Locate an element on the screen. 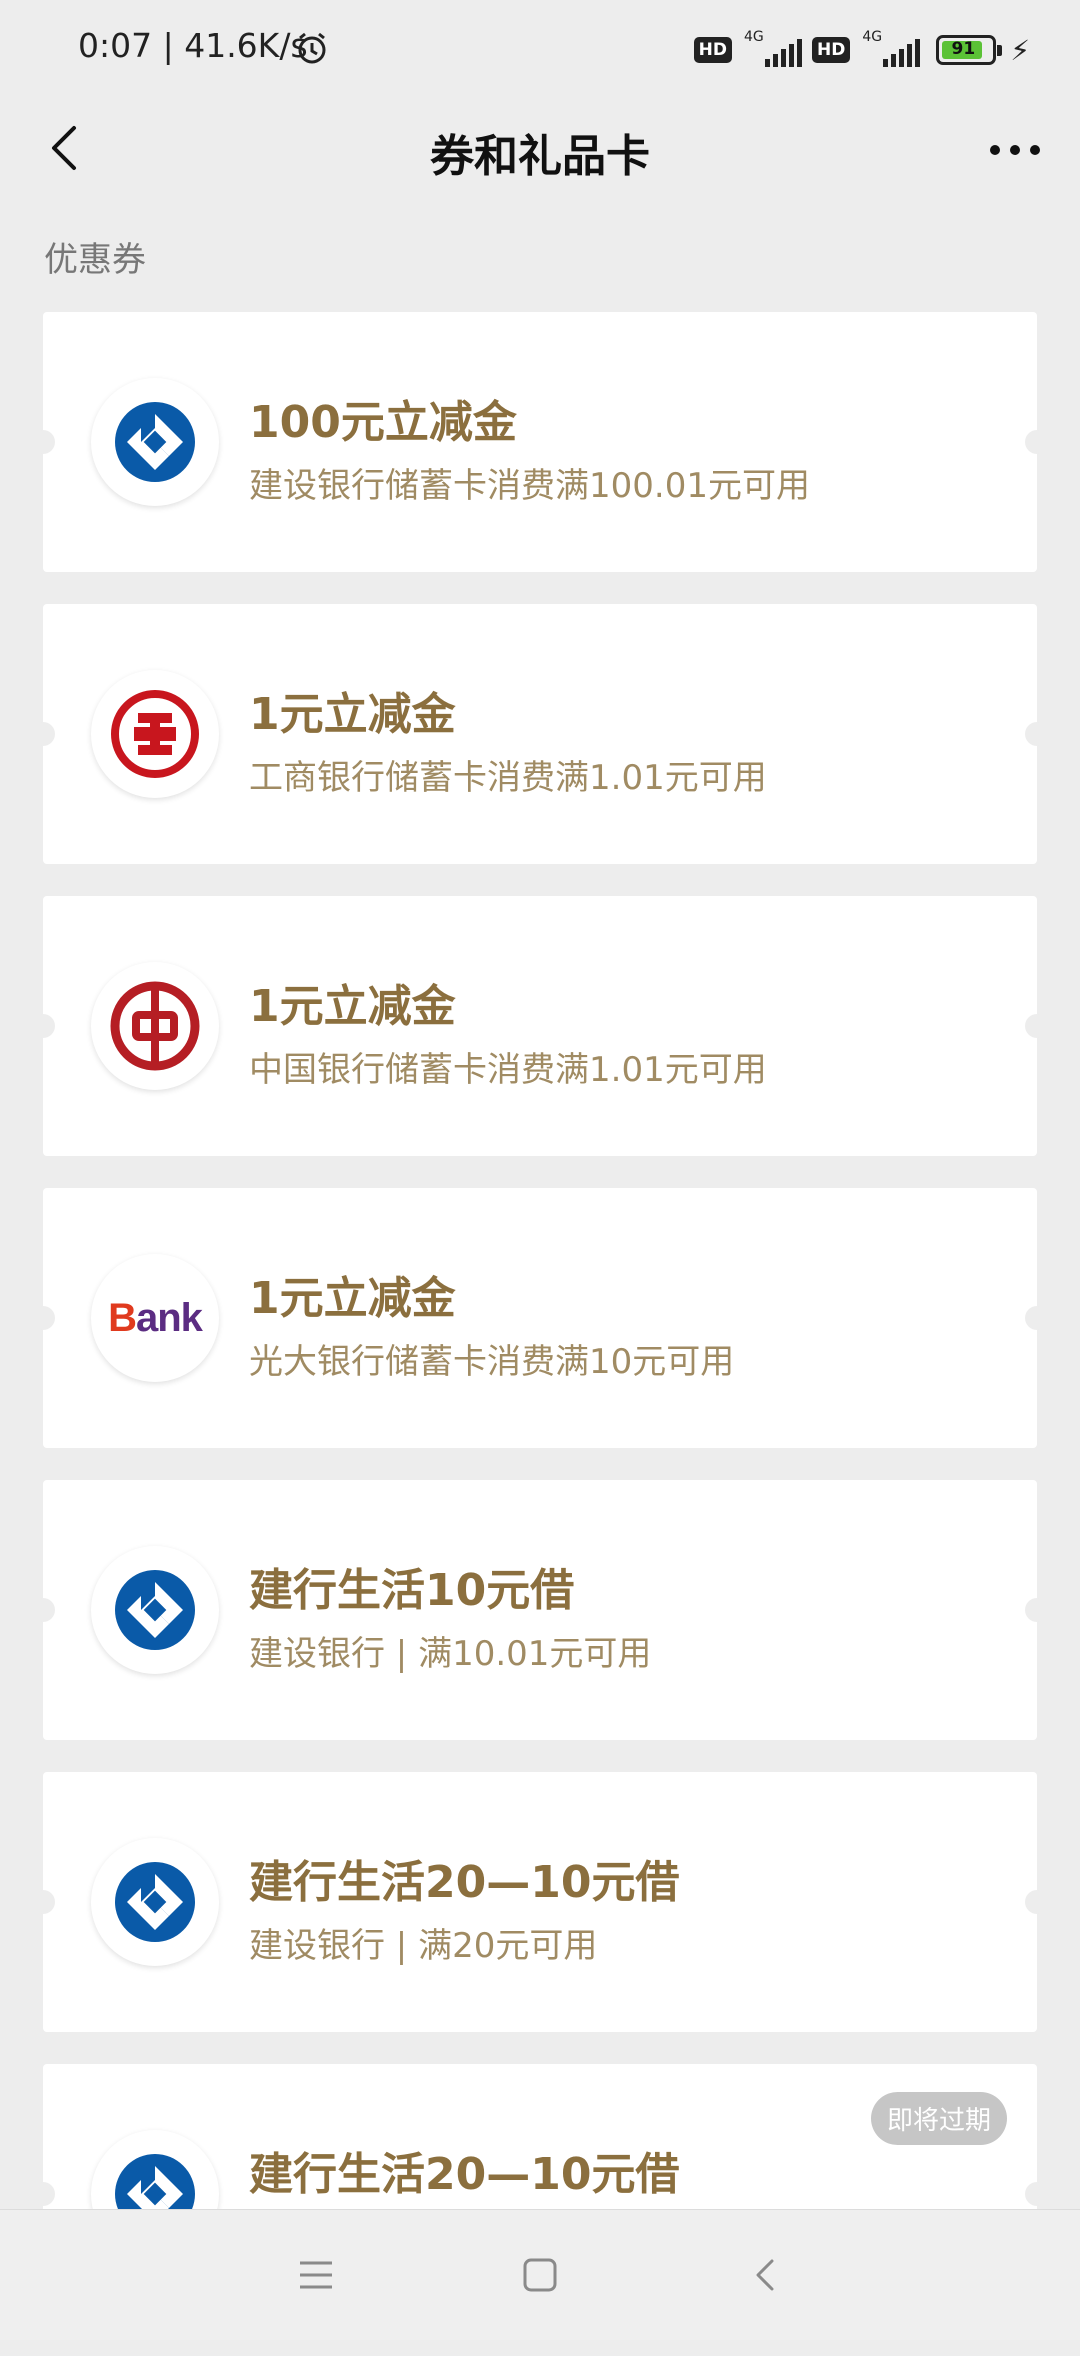 This screenshot has height=2356, width=1080. logo-letters-ank: ank is located at coordinates (169, 1317).